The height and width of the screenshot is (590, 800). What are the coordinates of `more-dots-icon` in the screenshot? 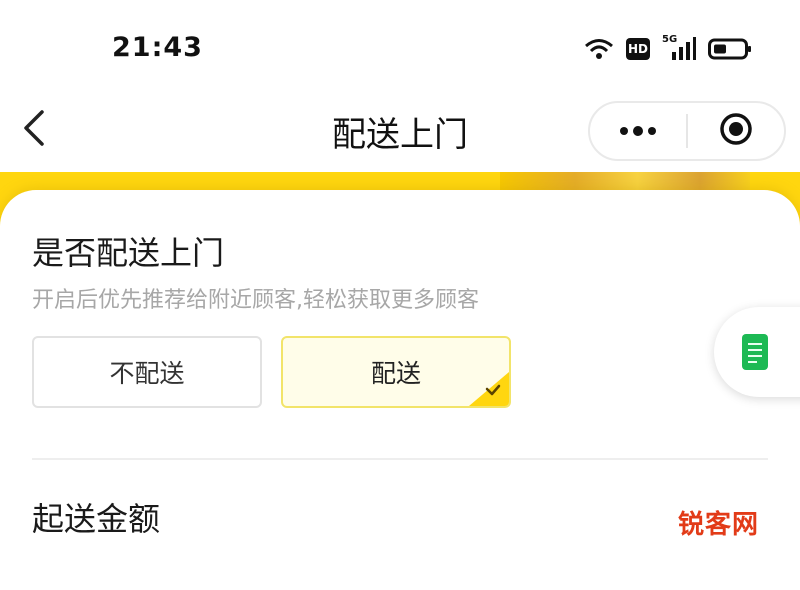 It's located at (638, 131).